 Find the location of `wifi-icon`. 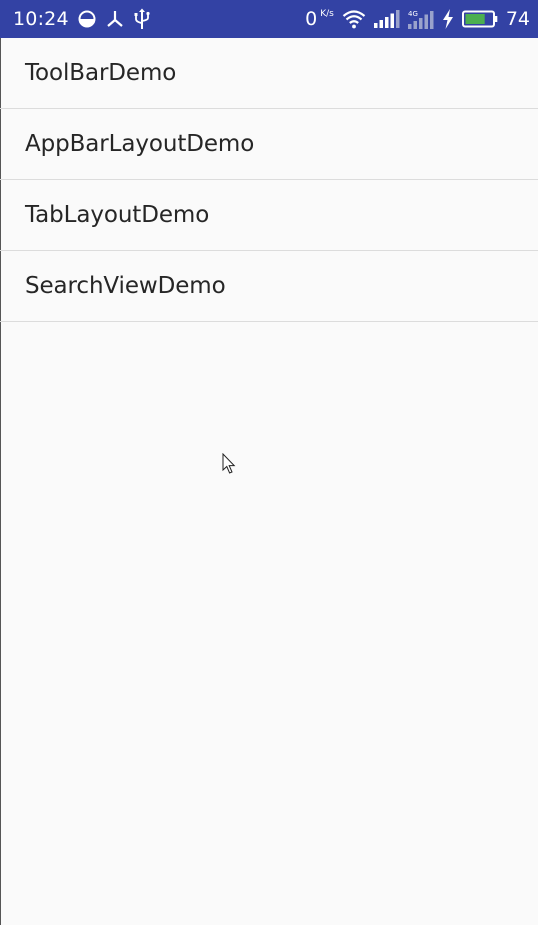

wifi-icon is located at coordinates (354, 19).